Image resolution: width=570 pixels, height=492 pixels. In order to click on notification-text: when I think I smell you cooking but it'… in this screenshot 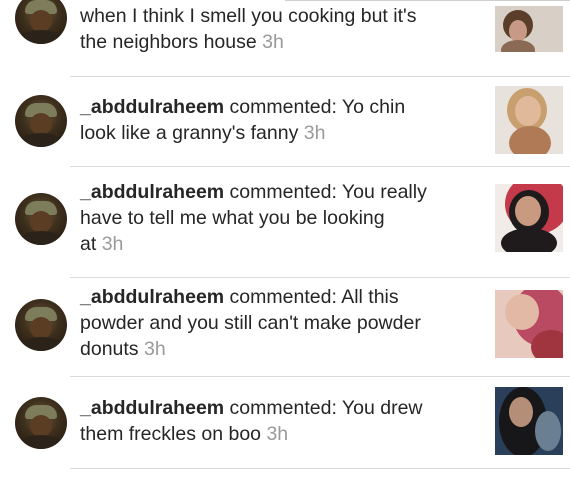, I will do `click(280, 29)`.